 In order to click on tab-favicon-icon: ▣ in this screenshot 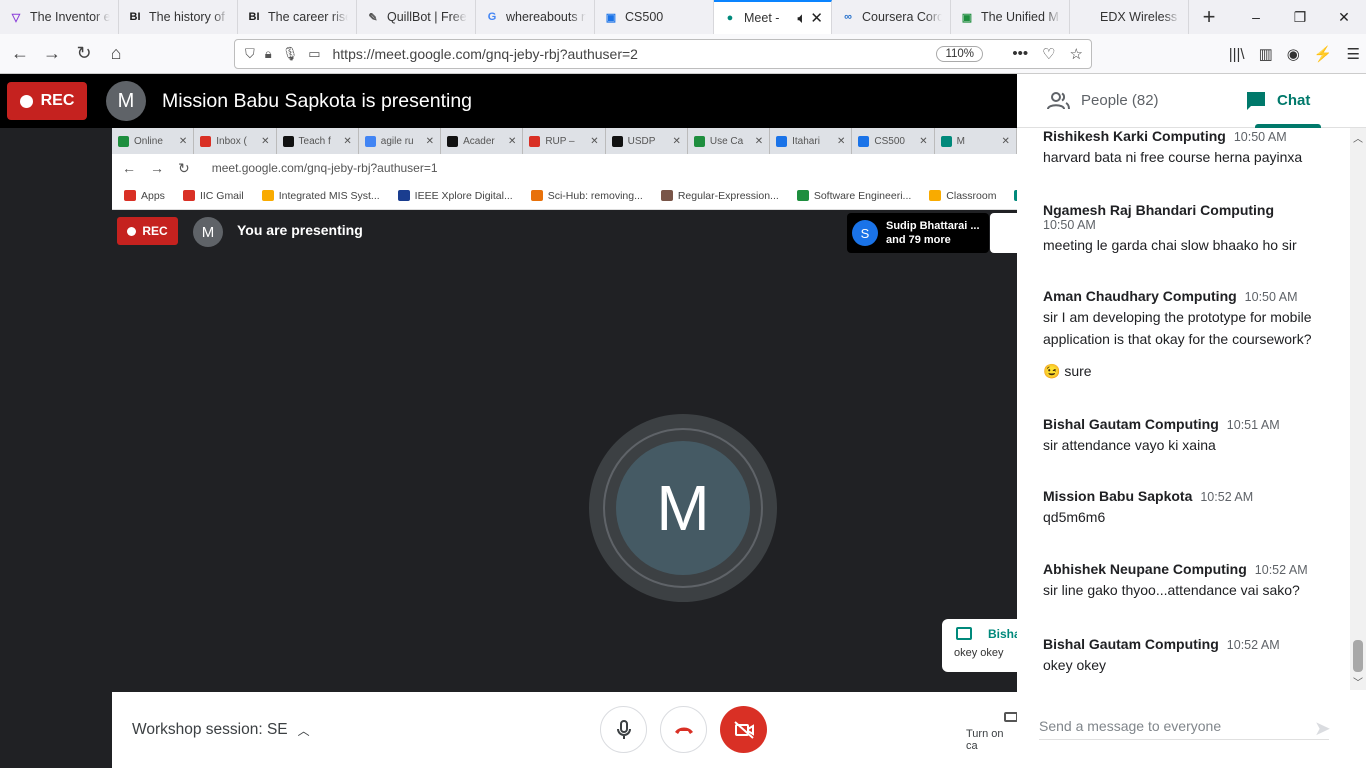, I will do `click(967, 17)`.